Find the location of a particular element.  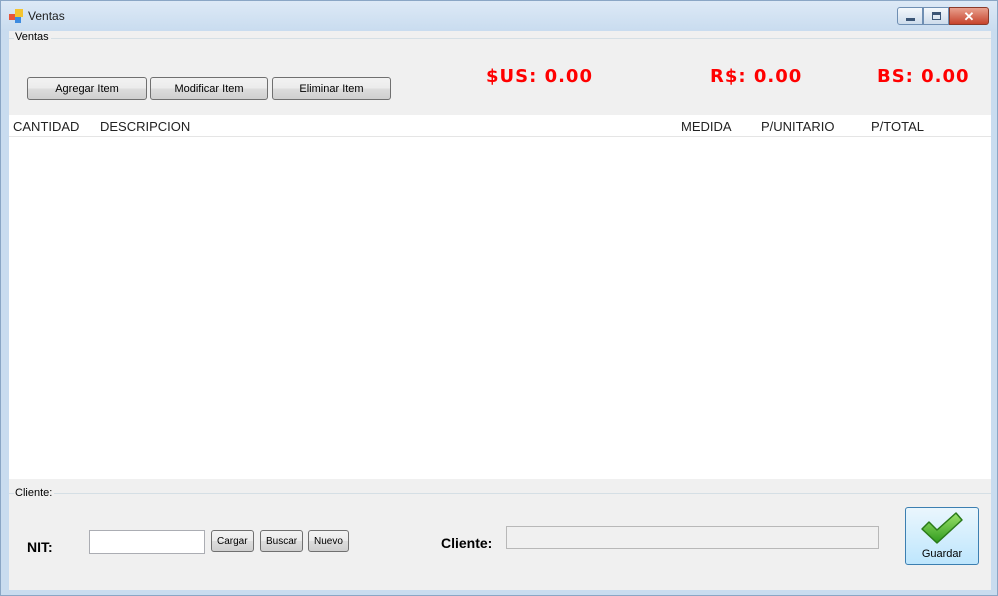

total-bob: BS: 0.00 is located at coordinates (923, 76).